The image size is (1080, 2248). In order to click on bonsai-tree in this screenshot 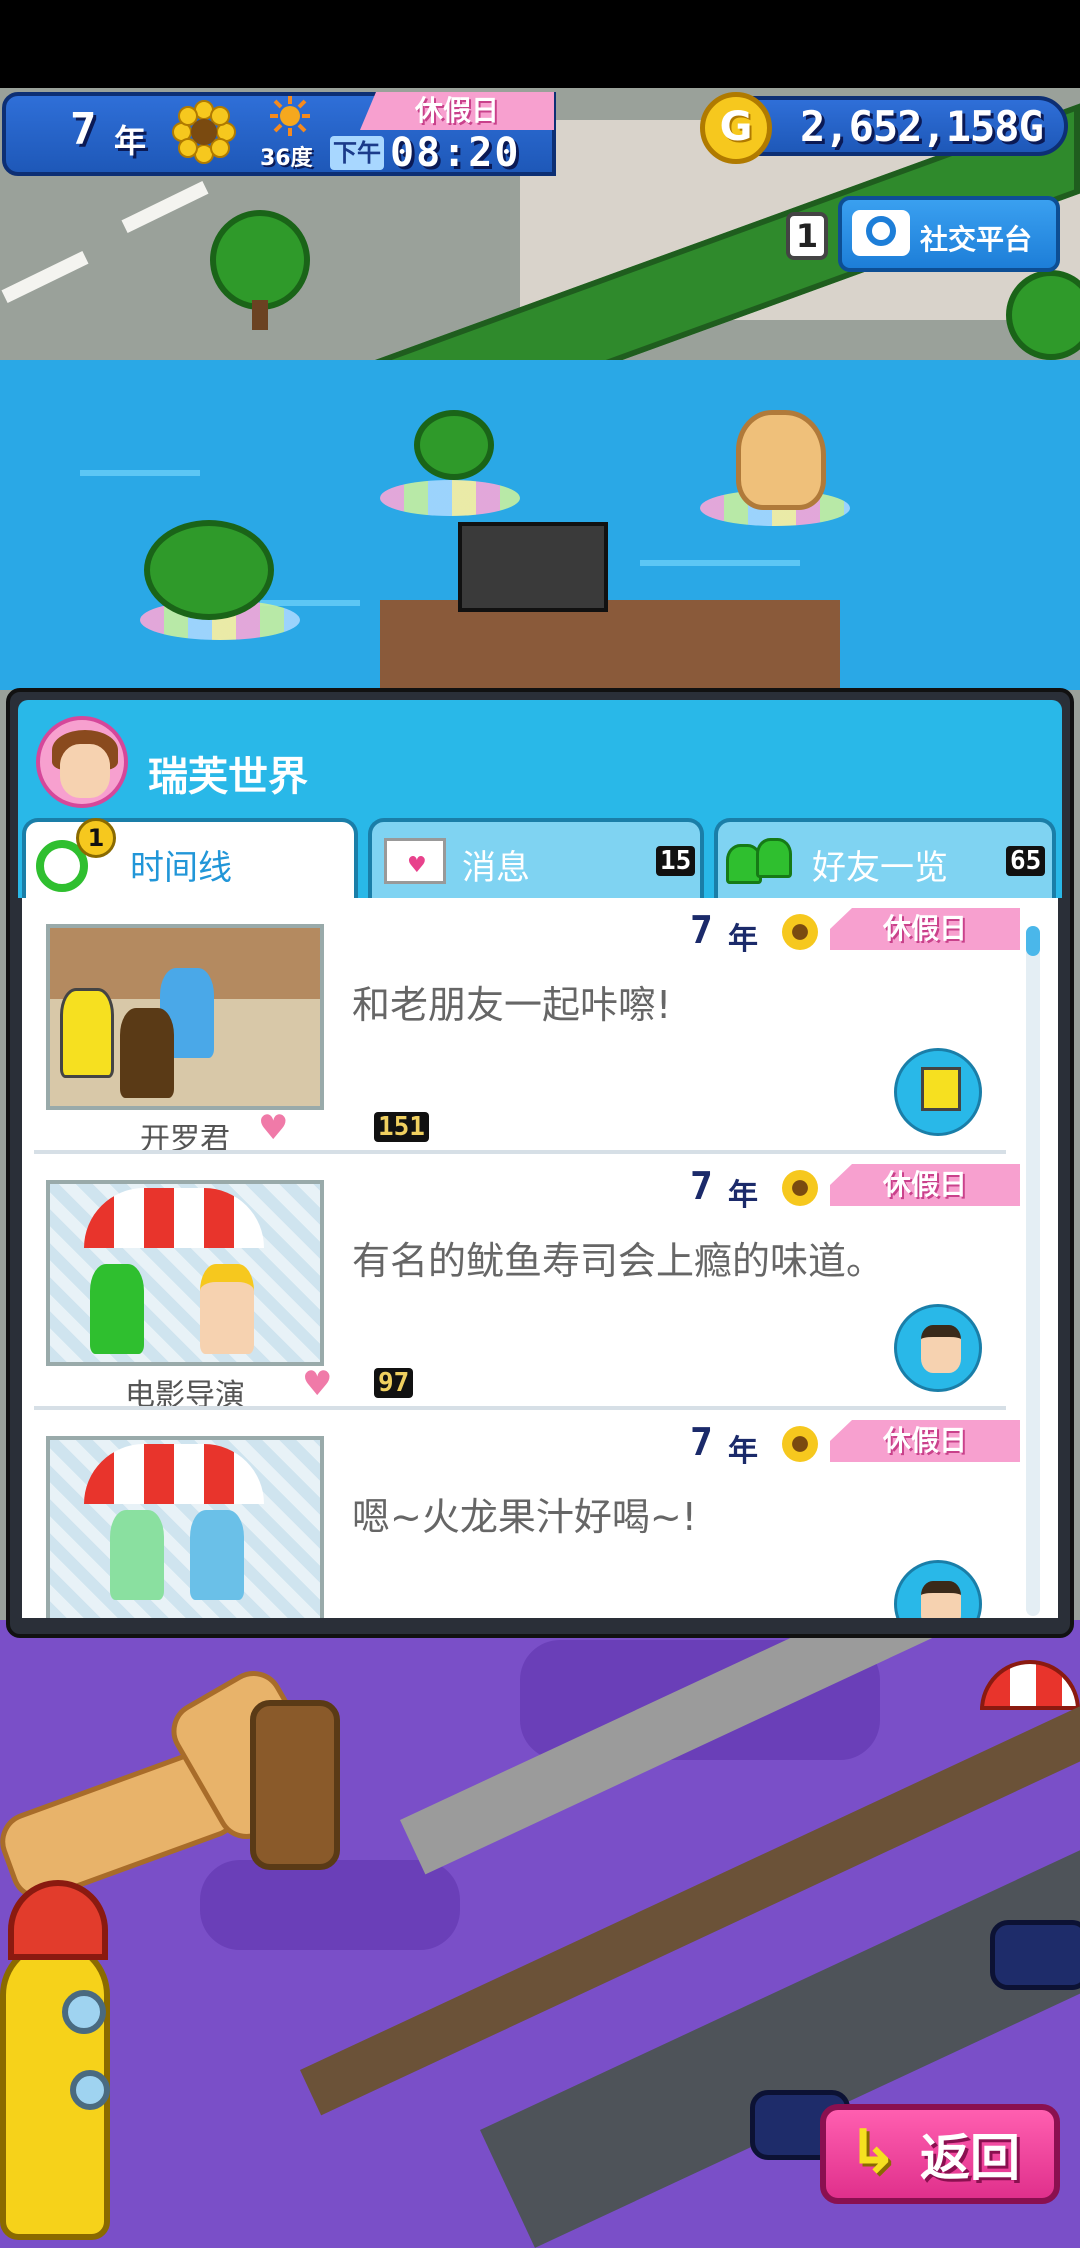, I will do `click(454, 445)`.